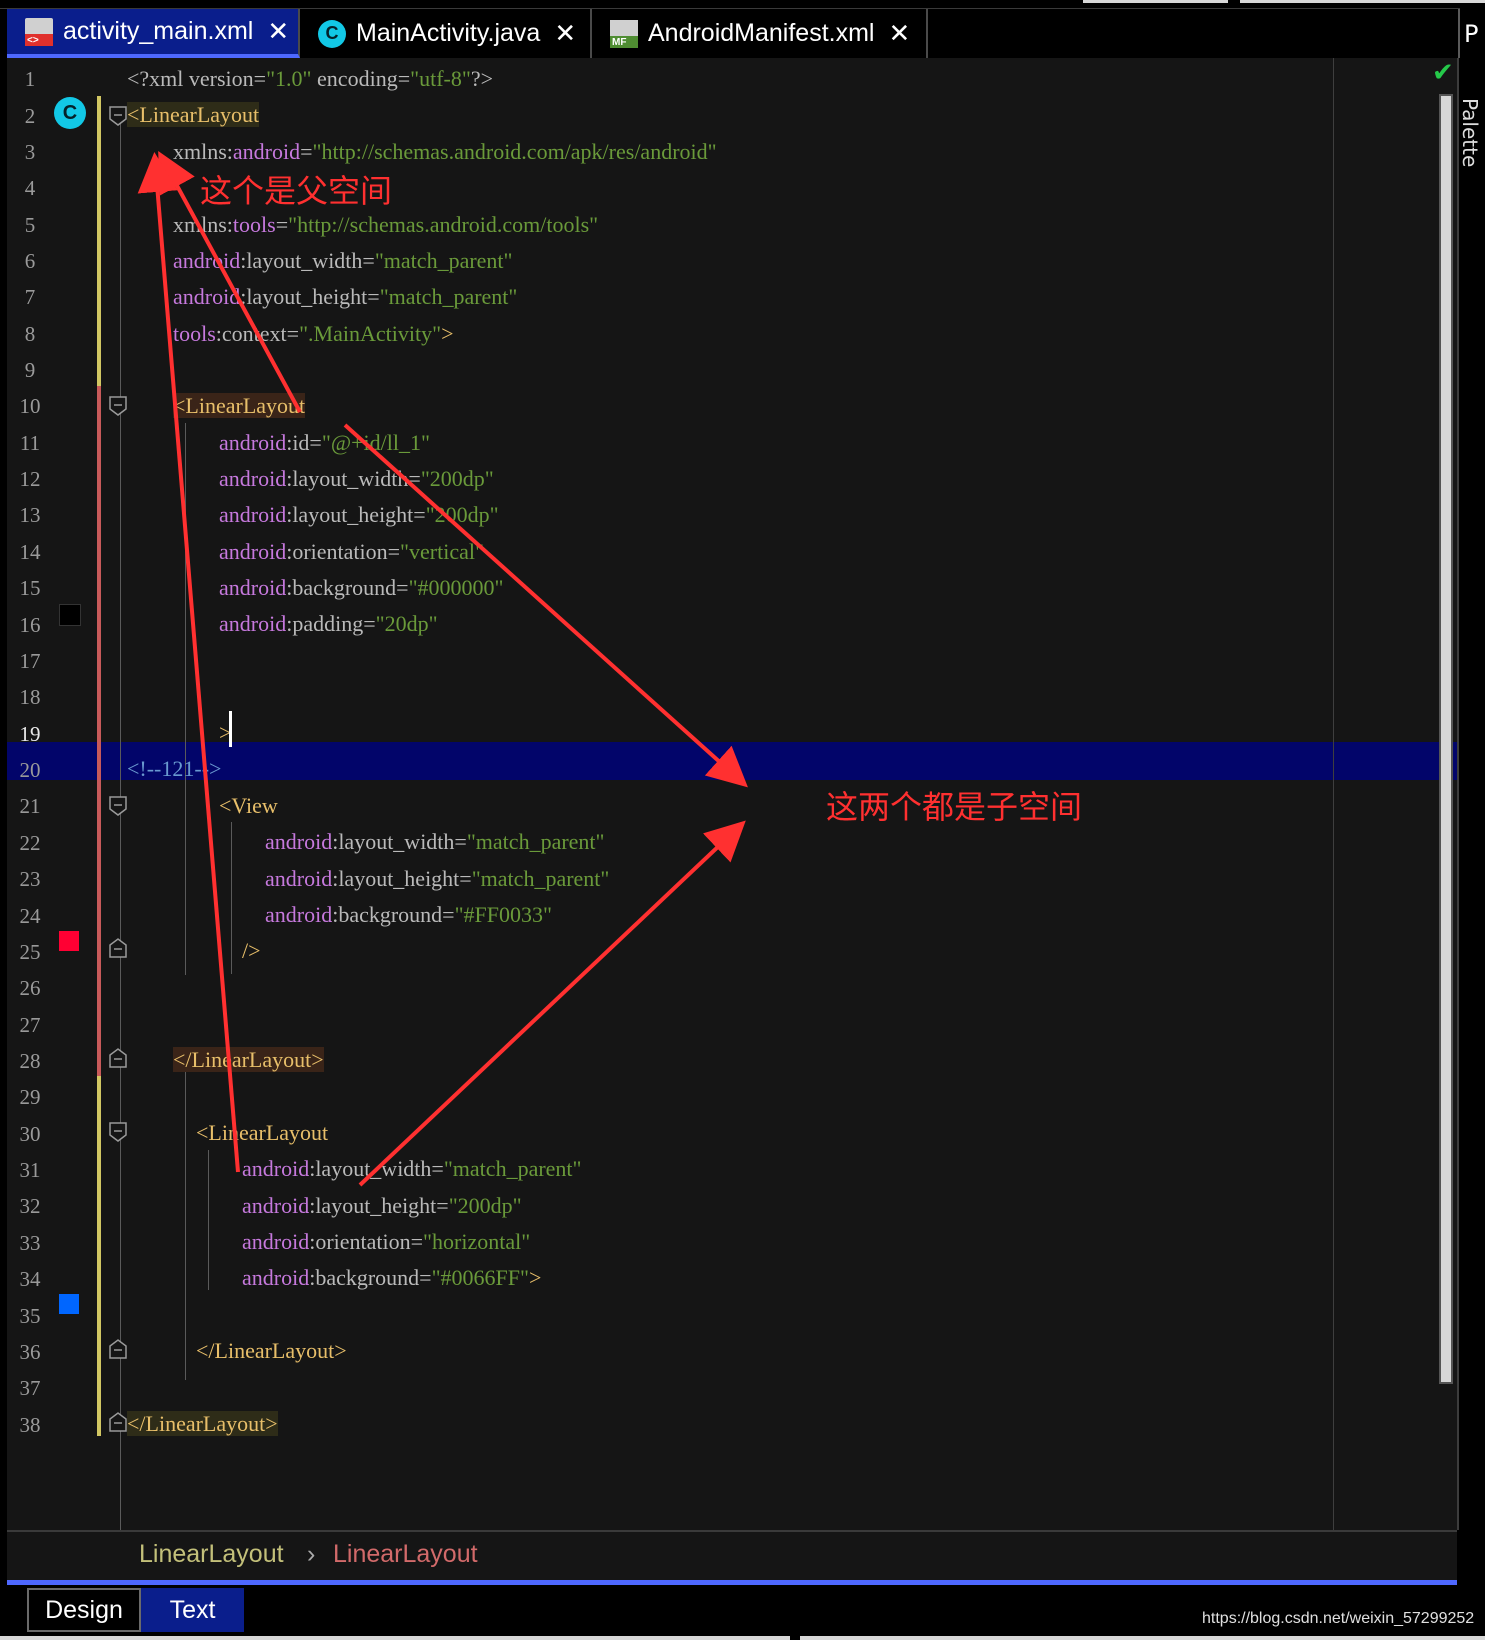 This screenshot has width=1485, height=1640. What do you see at coordinates (1338, 1618) in the screenshot?
I see `watermark: https://blog.csdn.net/weixin_57299252` at bounding box center [1338, 1618].